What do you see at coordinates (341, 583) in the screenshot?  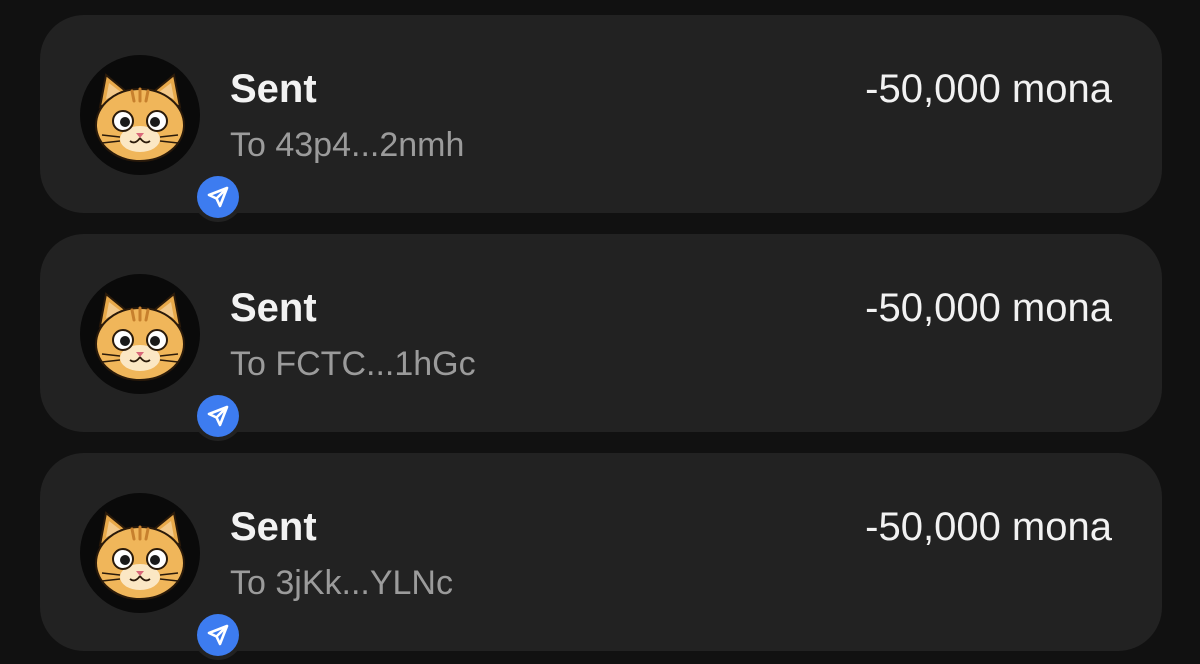 I see `transaction-recipient: To 3jKk...YLNc` at bounding box center [341, 583].